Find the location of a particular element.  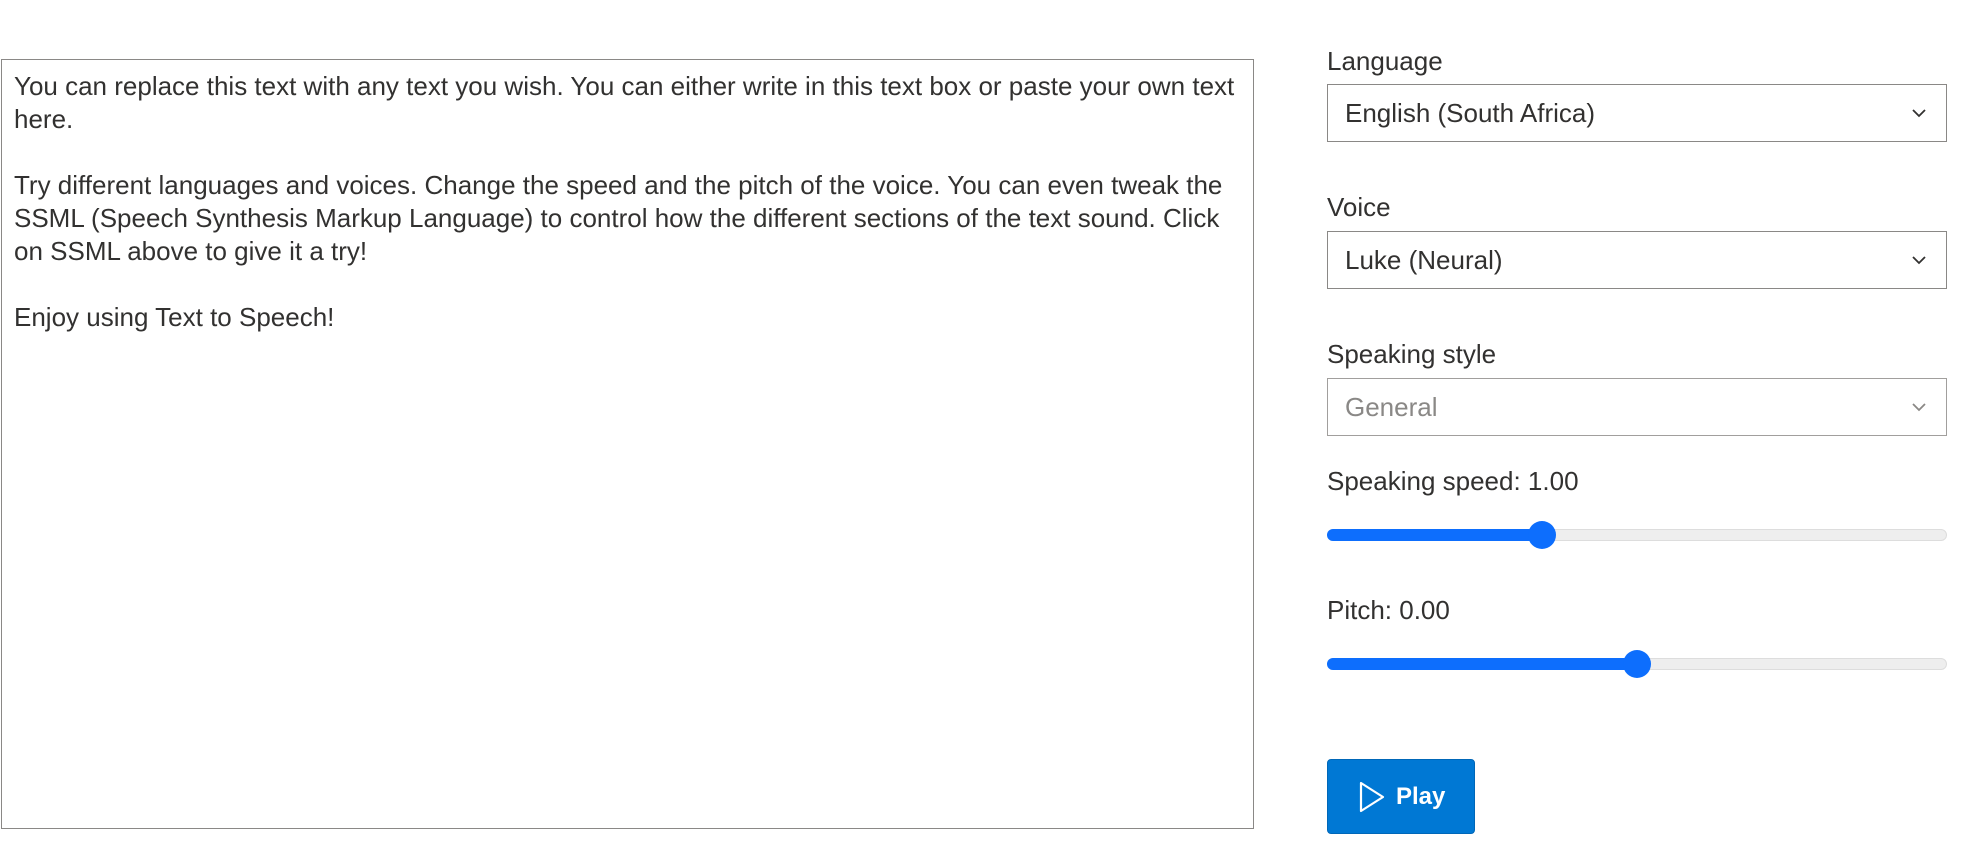

speaking-style-label: Speaking style is located at coordinates (1412, 354).